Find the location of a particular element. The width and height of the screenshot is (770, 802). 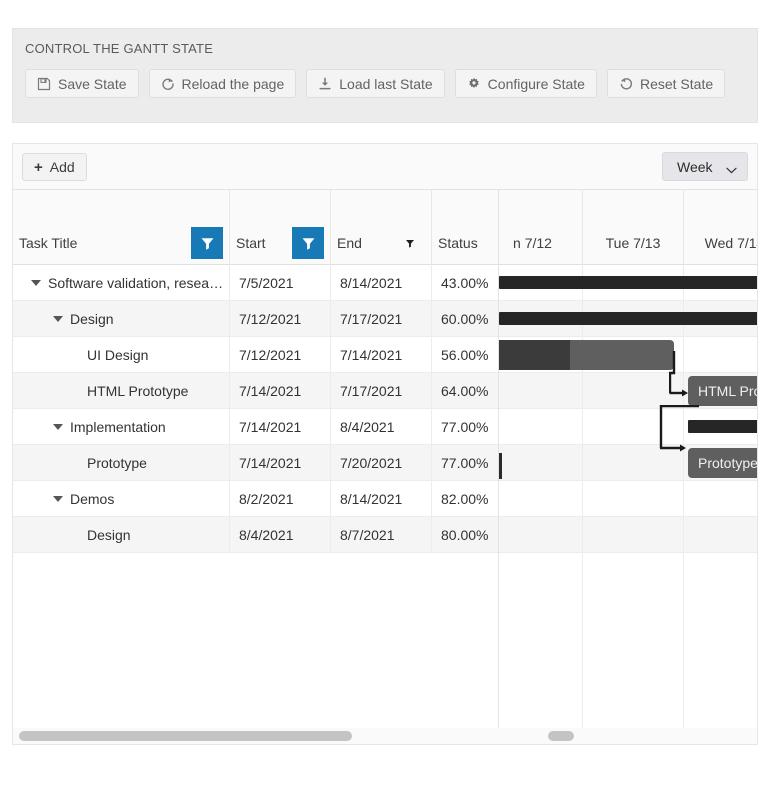

reload-page-label: Reload the page is located at coordinates (233, 83).